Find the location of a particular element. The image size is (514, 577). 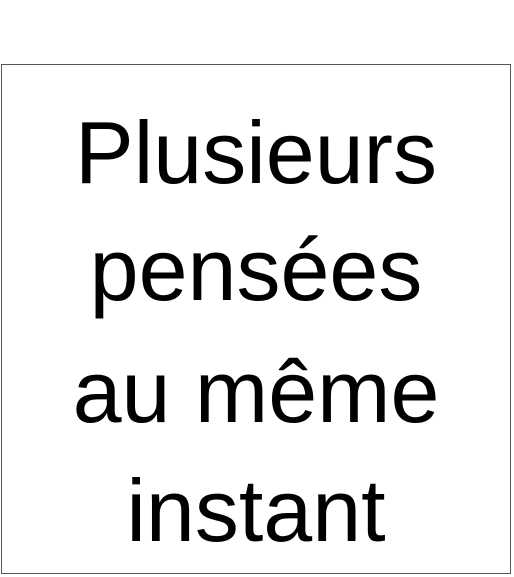

text-line-2: pensées is located at coordinates (256, 269).